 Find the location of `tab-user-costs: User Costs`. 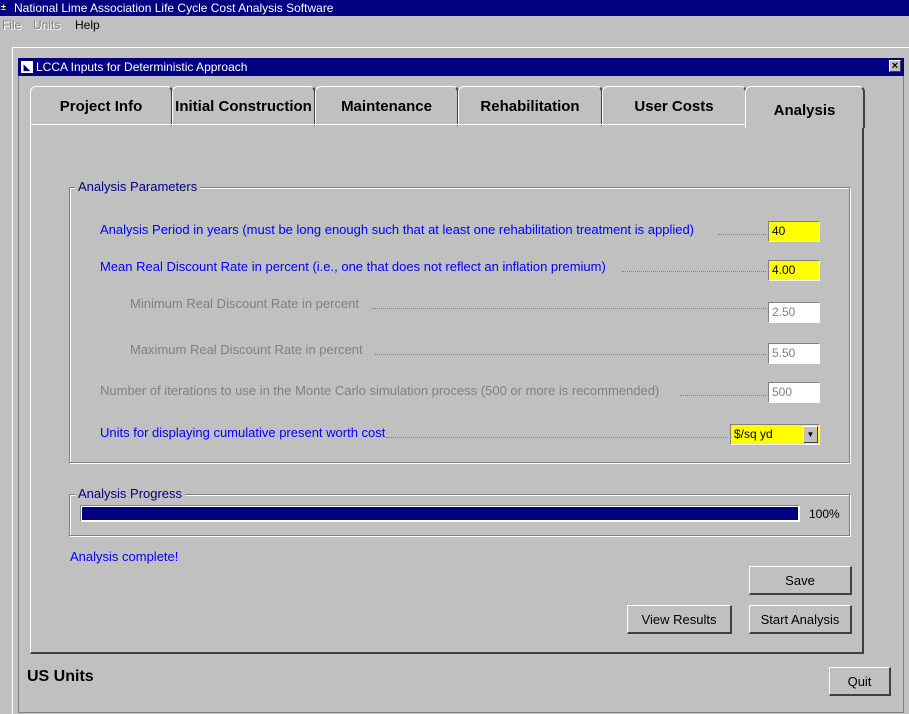

tab-user-costs: User Costs is located at coordinates (674, 106).